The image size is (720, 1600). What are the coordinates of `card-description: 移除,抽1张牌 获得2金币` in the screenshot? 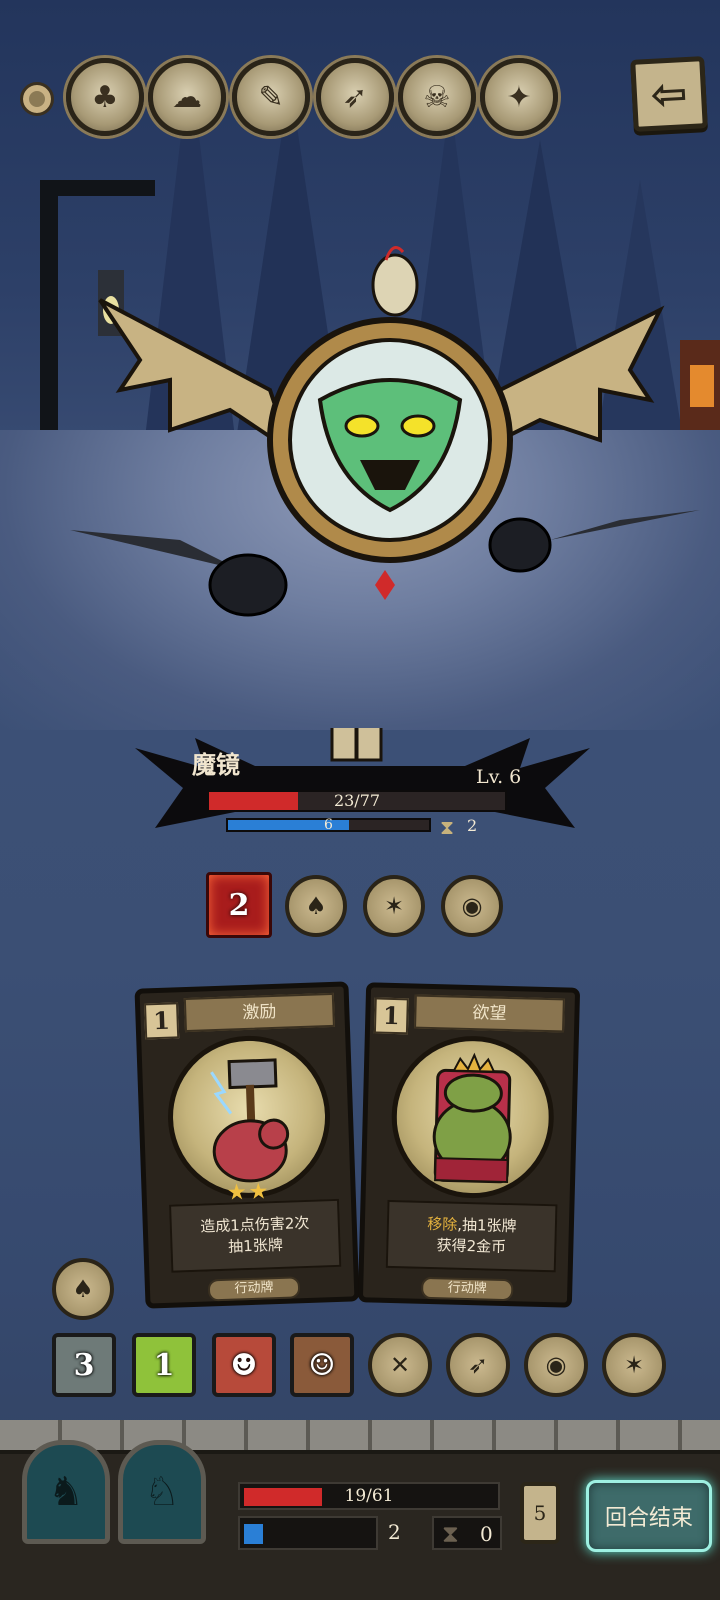 It's located at (471, 1236).